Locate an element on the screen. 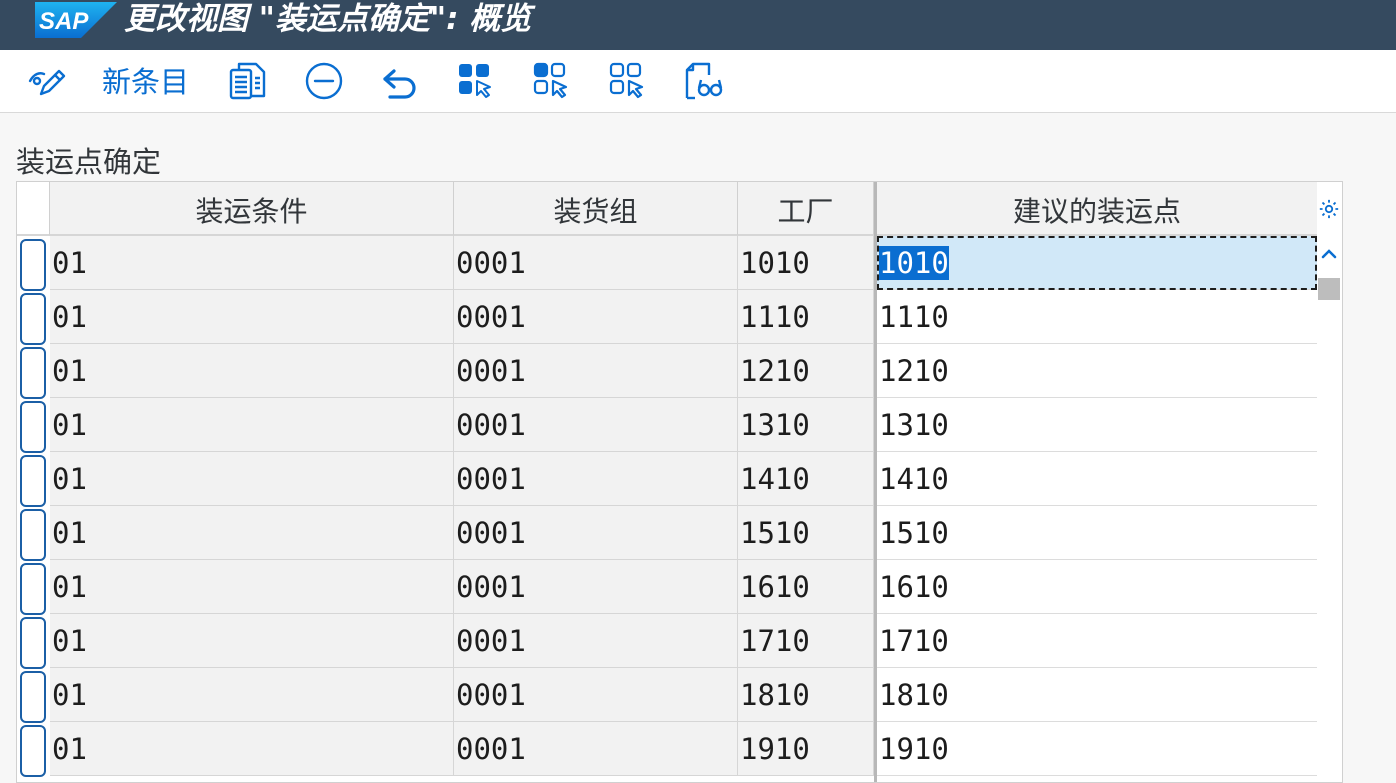 Image resolution: width=1396 pixels, height=783 pixels. cell-proposed-shipping-point-input: 1310 is located at coordinates (1097, 425).